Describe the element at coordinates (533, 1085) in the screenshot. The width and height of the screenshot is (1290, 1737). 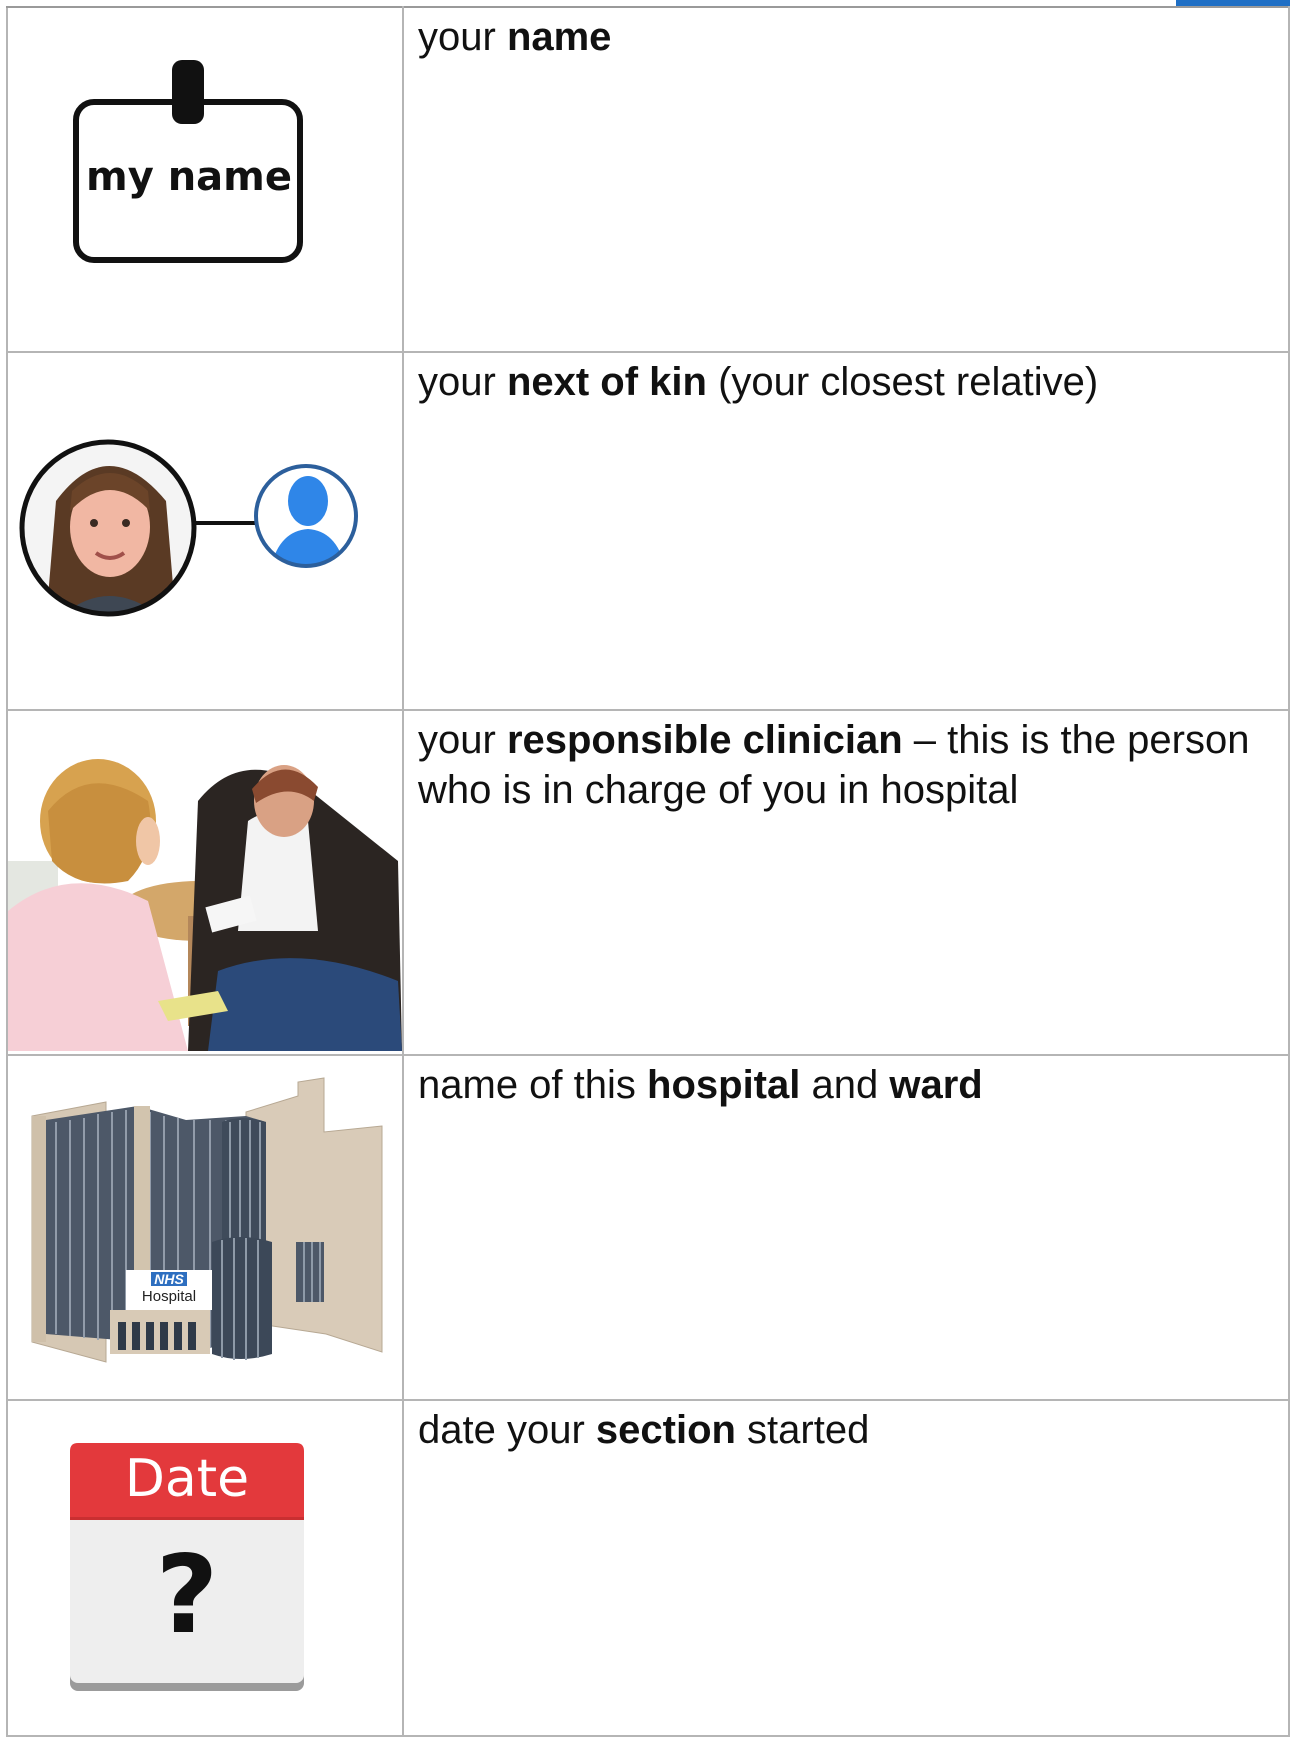
I see `description-text: name of this` at that location.